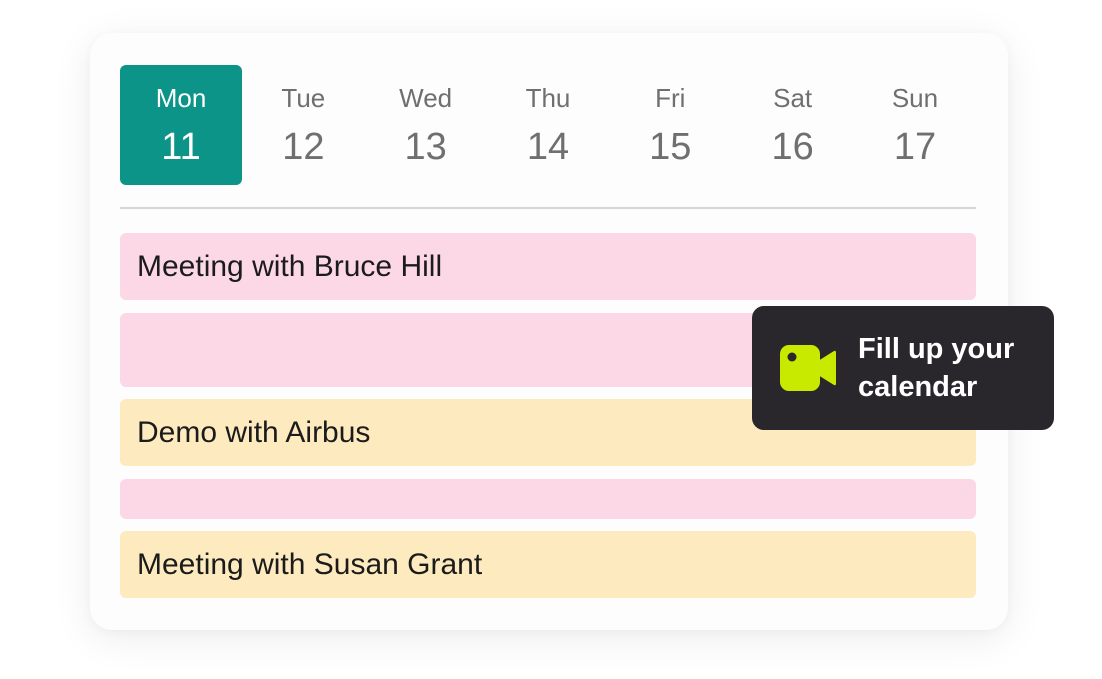 The width and height of the screenshot is (1102, 679). Describe the element at coordinates (426, 98) in the screenshot. I see `day-name: Wed` at that location.